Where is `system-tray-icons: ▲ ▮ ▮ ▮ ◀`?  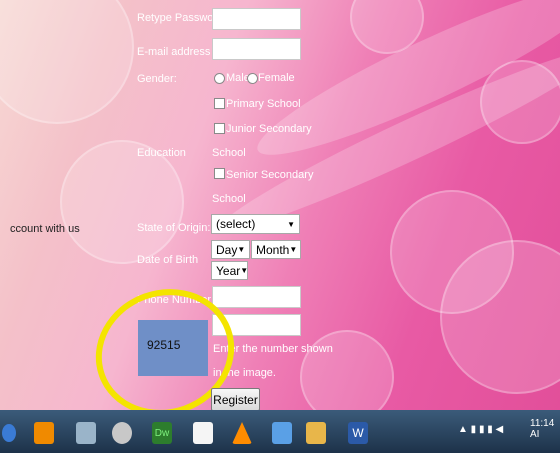 system-tray-icons: ▲ ▮ ▮ ▮ ◀ is located at coordinates (480, 429).